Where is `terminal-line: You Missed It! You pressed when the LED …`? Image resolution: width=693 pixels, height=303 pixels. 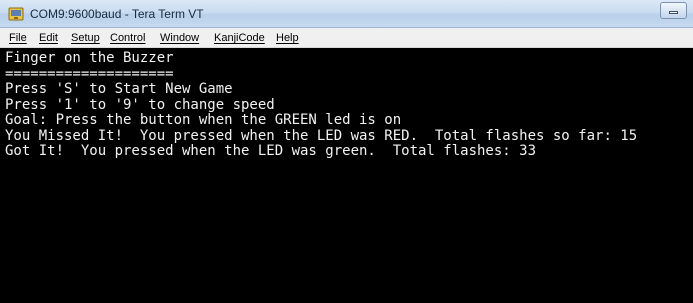 terminal-line: You Missed It! You pressed when the LED … is located at coordinates (321, 135).